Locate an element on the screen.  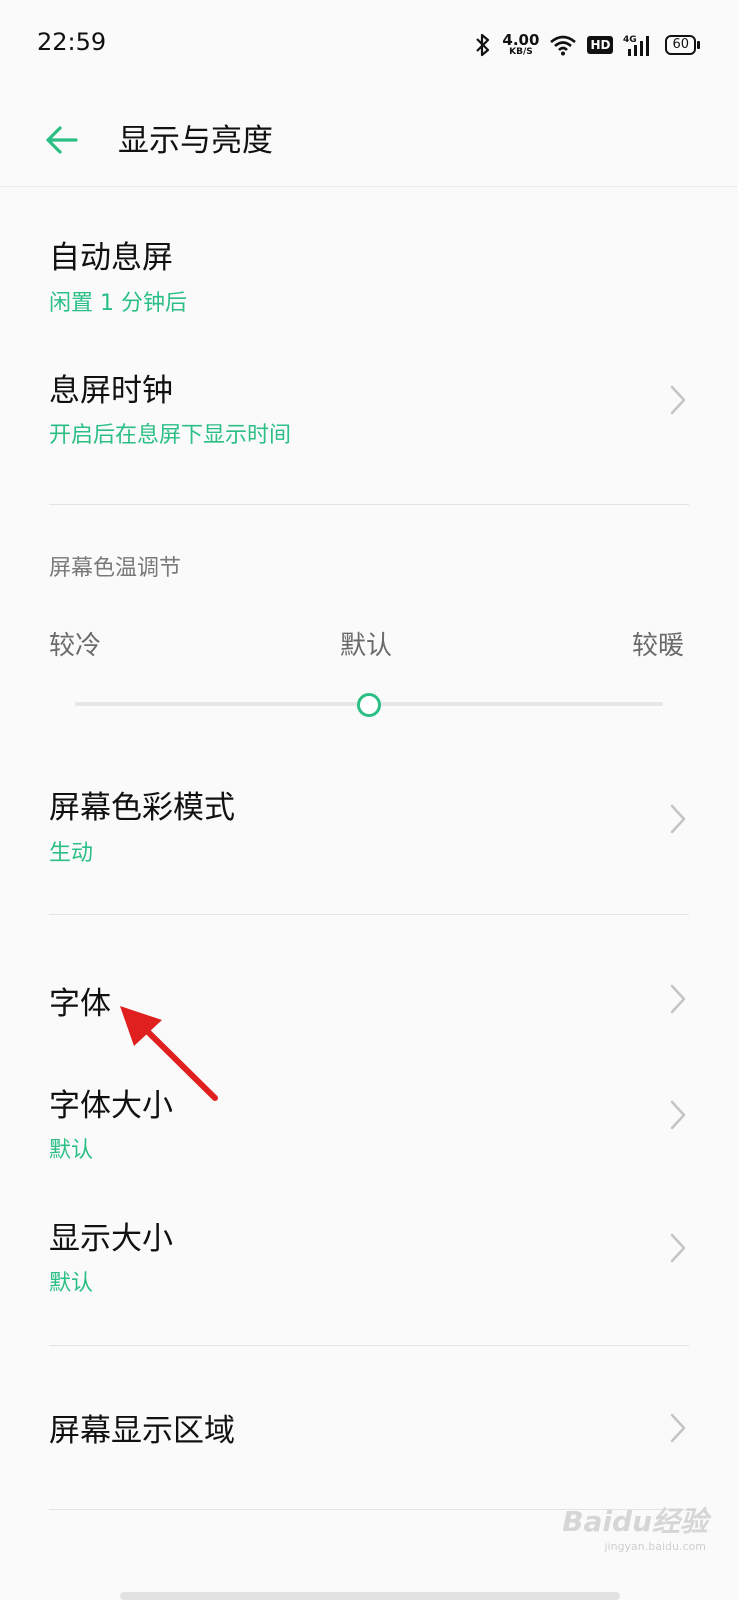
slider-label-warm: 较暖 is located at coordinates (658, 646).